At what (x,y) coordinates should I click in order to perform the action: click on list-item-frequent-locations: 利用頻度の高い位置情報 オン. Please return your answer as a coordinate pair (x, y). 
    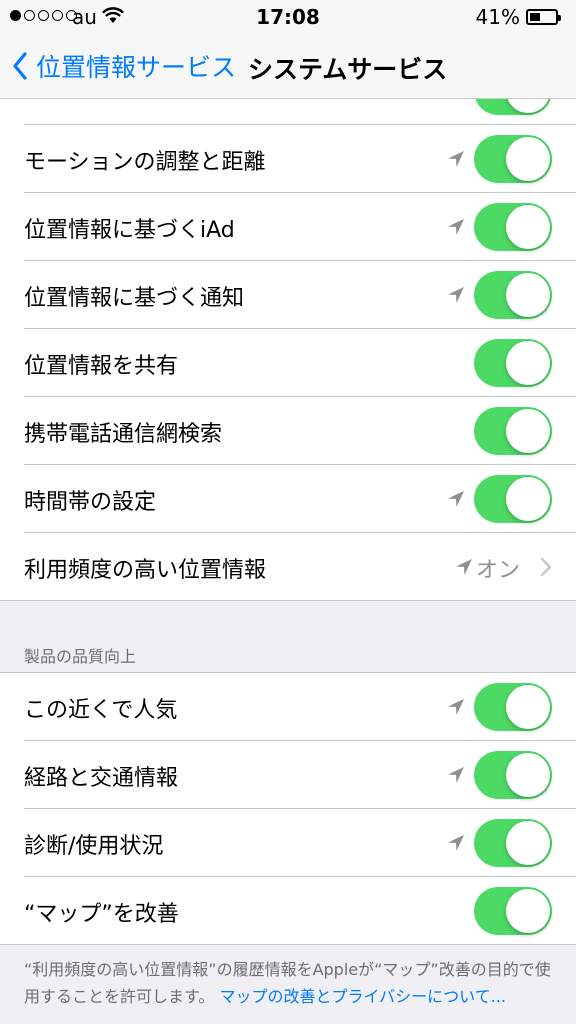
    Looking at the image, I should click on (300, 566).